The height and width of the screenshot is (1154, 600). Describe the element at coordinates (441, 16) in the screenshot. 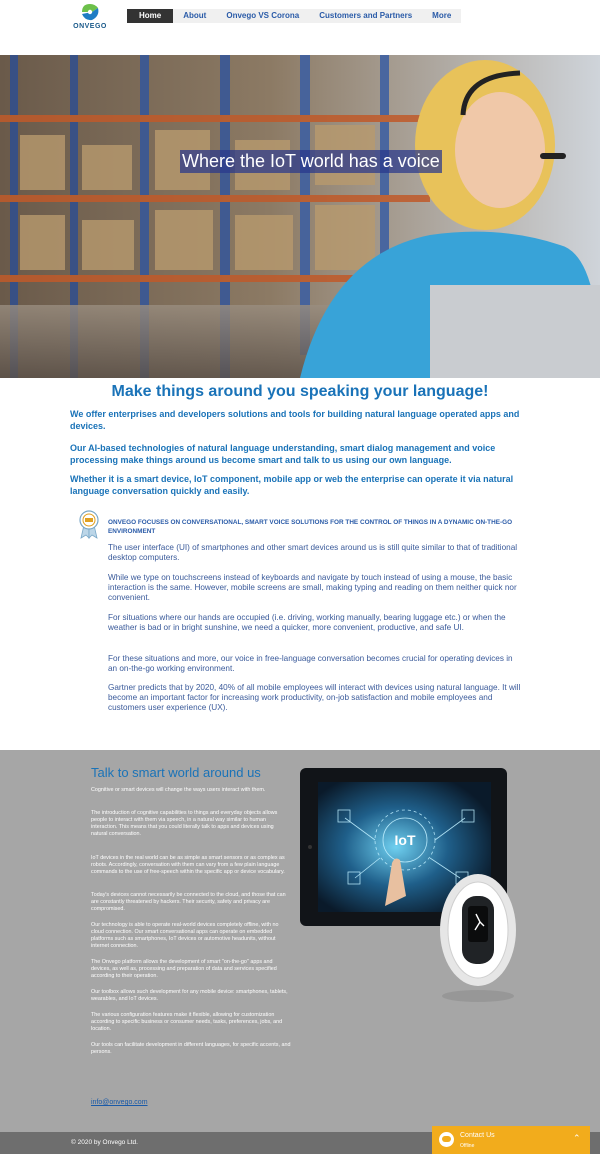

I see `nav-item-more: More` at that location.